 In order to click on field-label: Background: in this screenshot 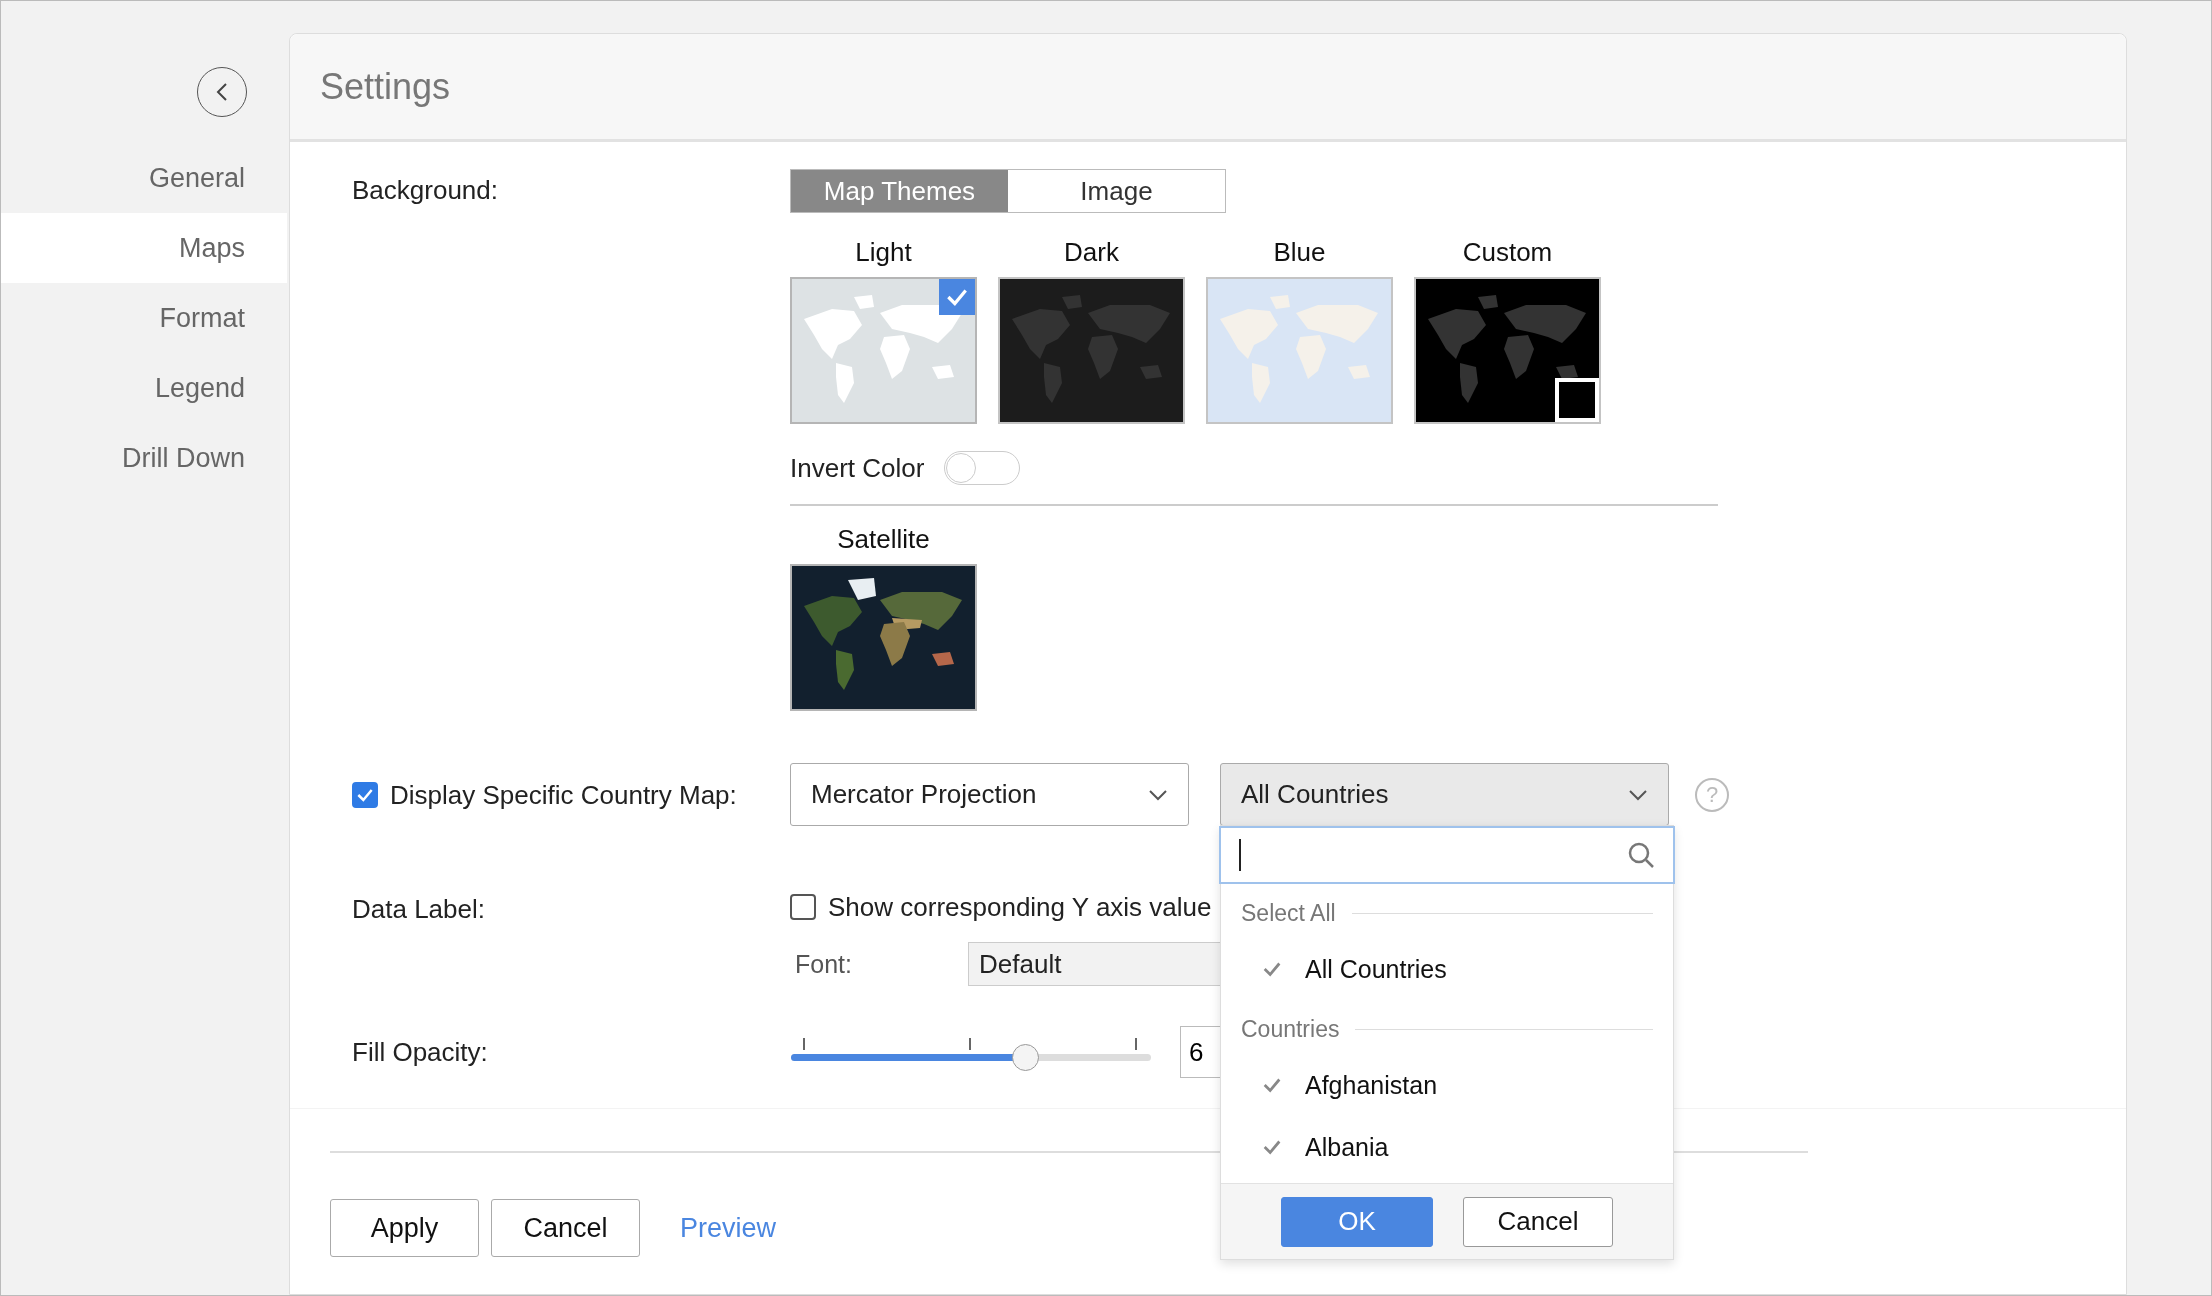, I will do `click(425, 190)`.